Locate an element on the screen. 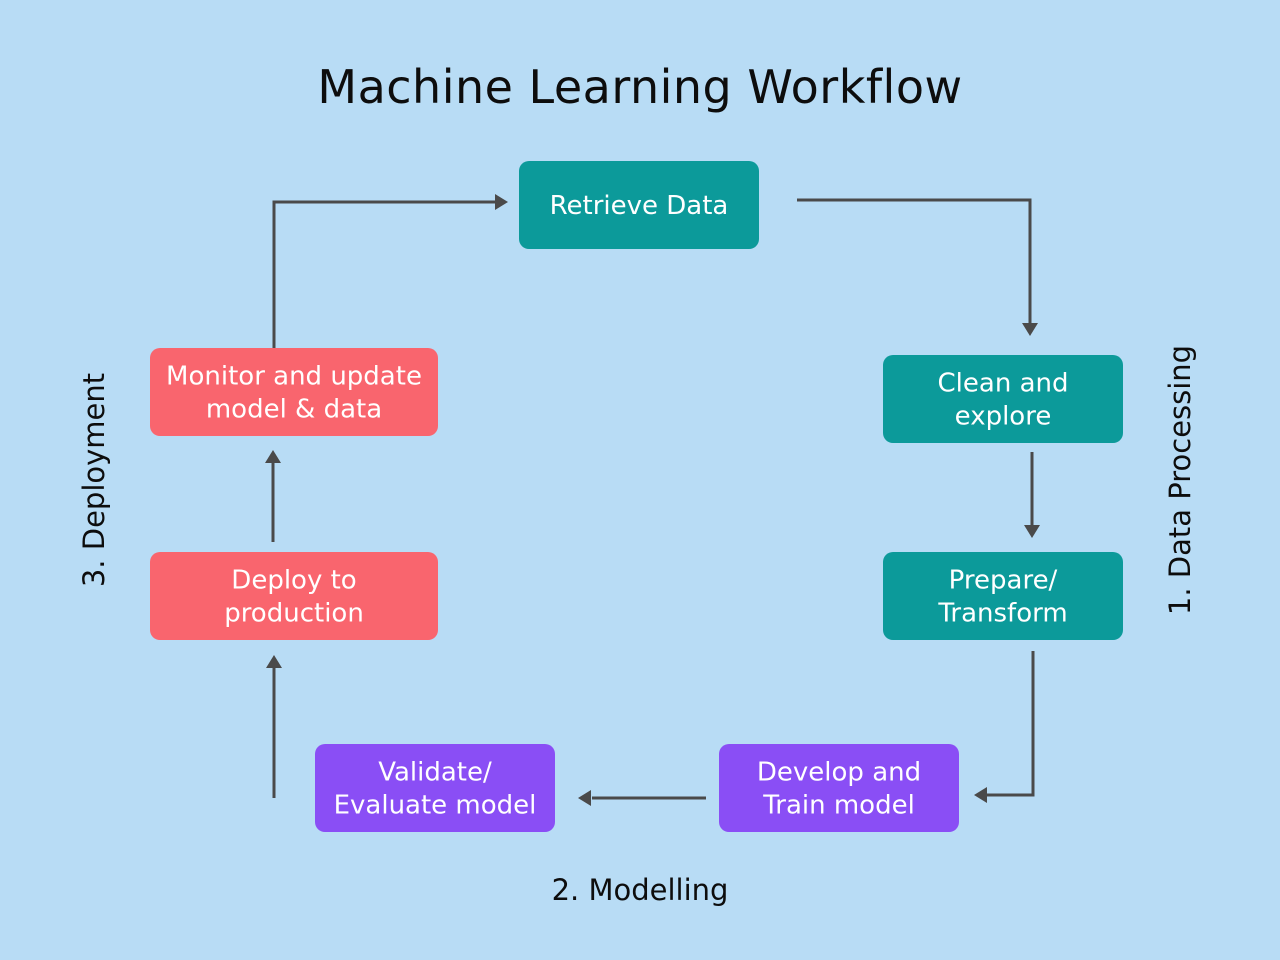 This screenshot has height=960, width=1280. node-retrieve-data-label-line-1: Retrieve Data is located at coordinates (639, 206).